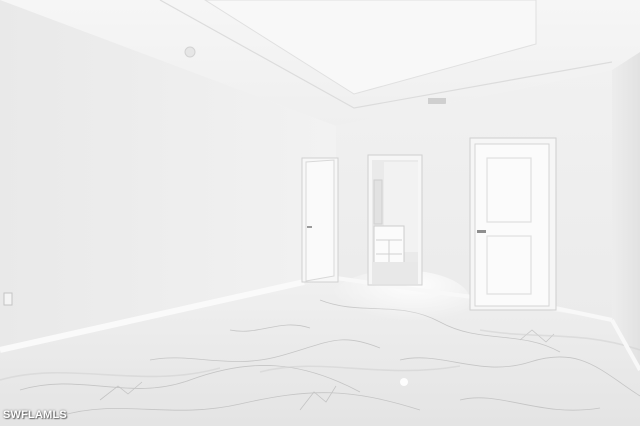  What do you see at coordinates (395, 273) in the screenshot?
I see `bathroom-floor` at bounding box center [395, 273].